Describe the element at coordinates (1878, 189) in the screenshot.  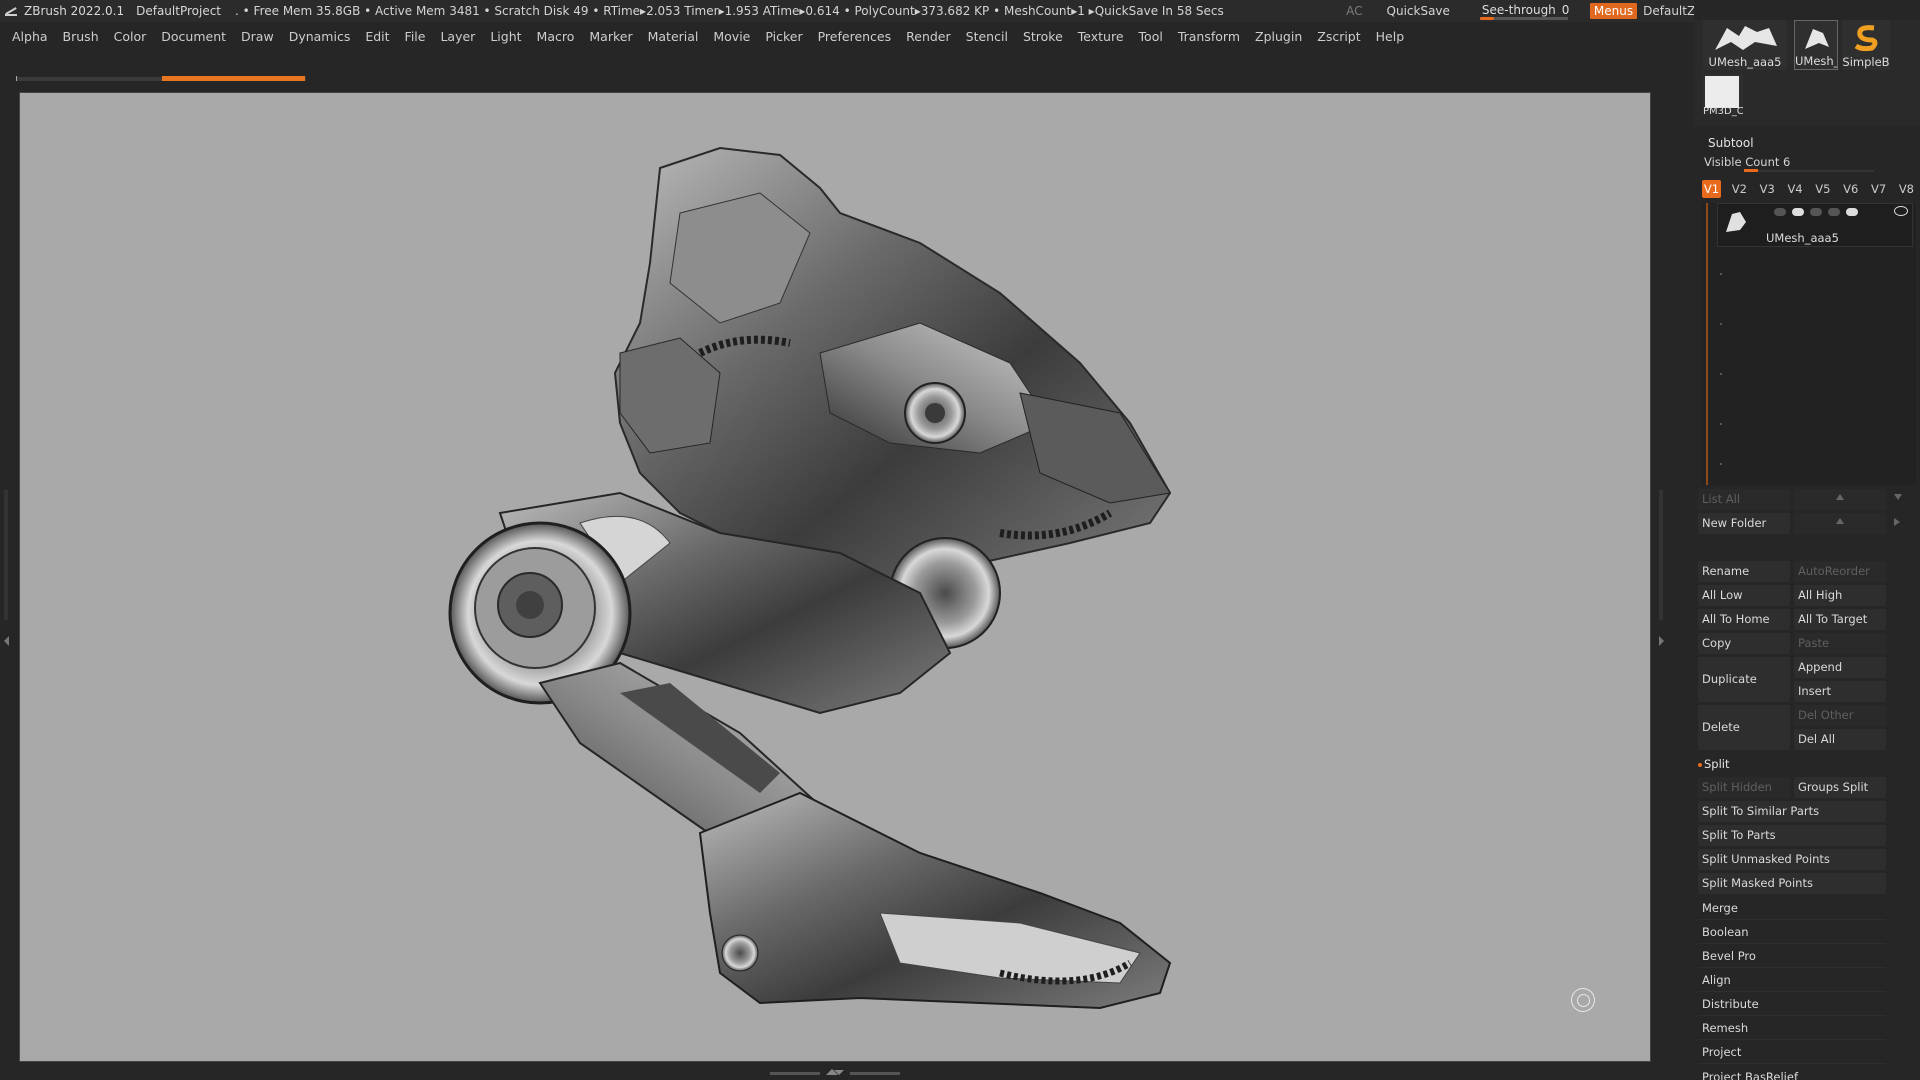
I see `tab-v7: V7` at that location.